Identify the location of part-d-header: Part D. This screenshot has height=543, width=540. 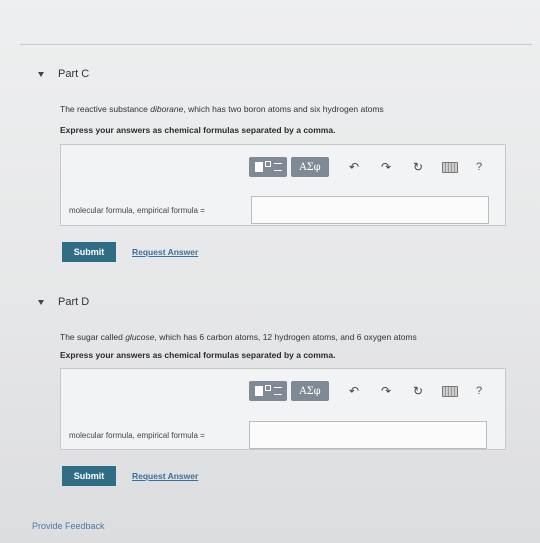
(63, 302).